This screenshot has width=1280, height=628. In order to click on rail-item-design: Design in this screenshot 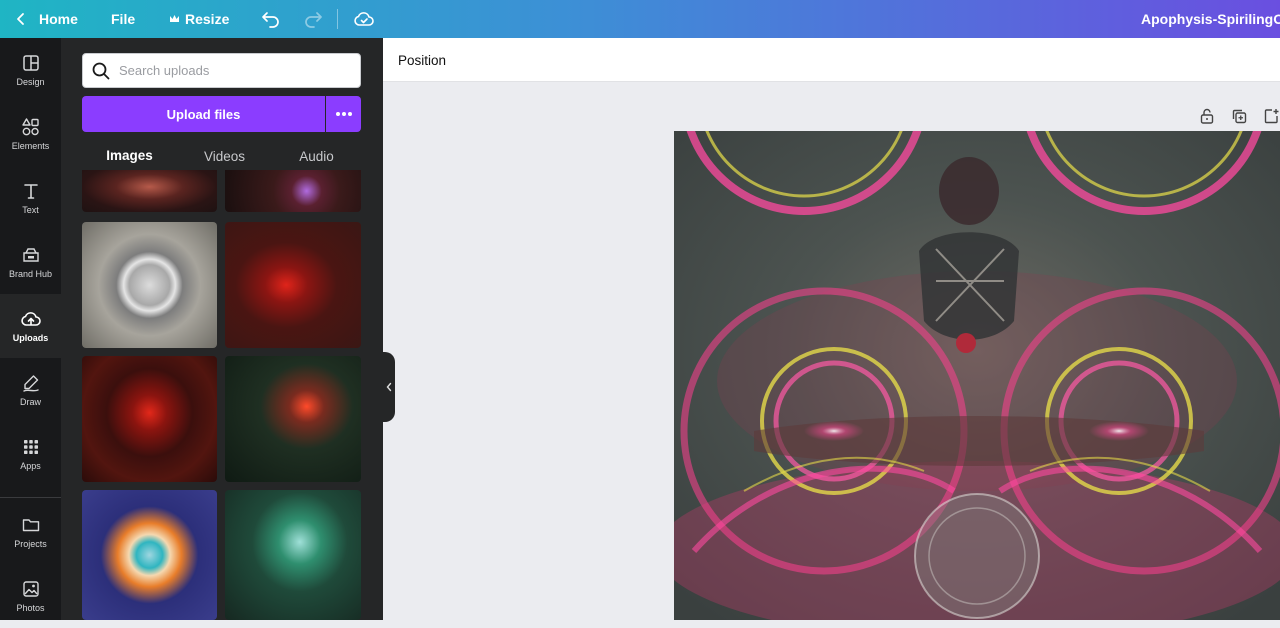, I will do `click(30, 70)`.